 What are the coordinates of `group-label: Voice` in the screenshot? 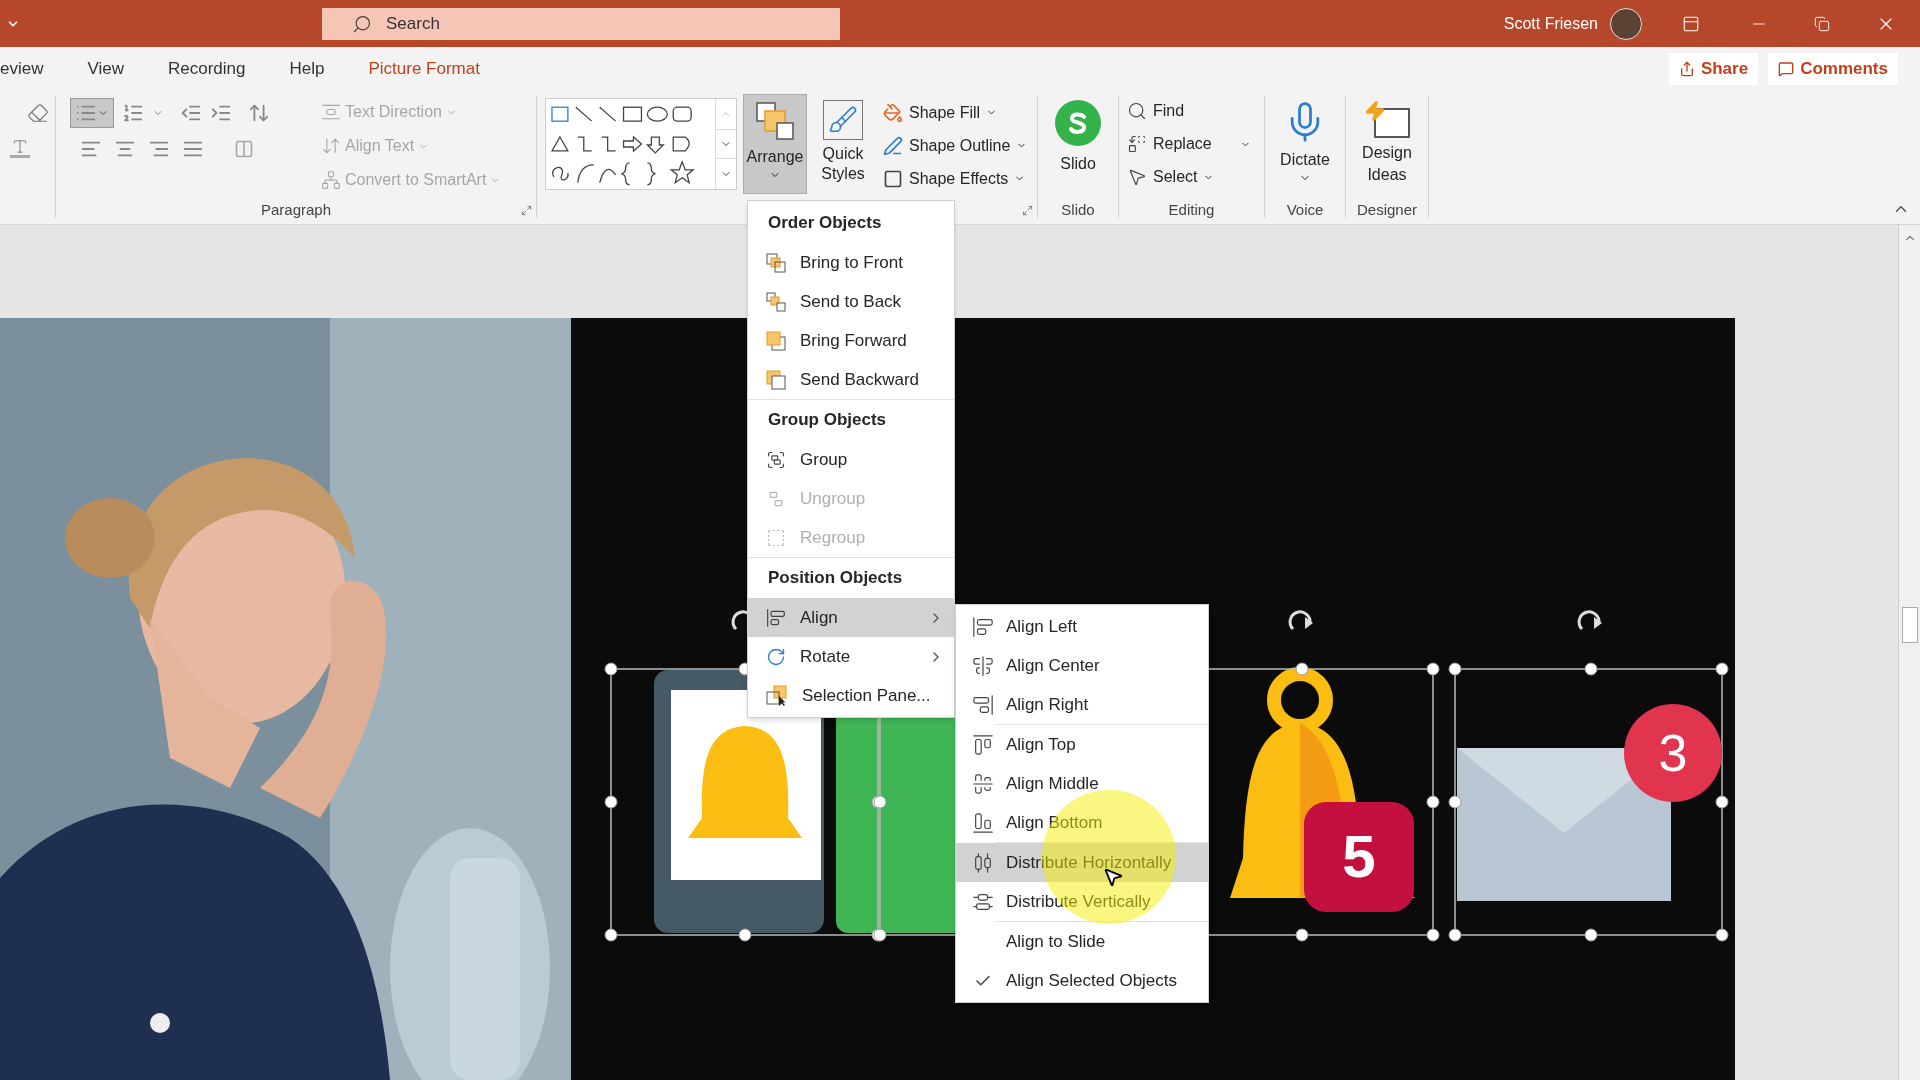 It's located at (1305, 209).